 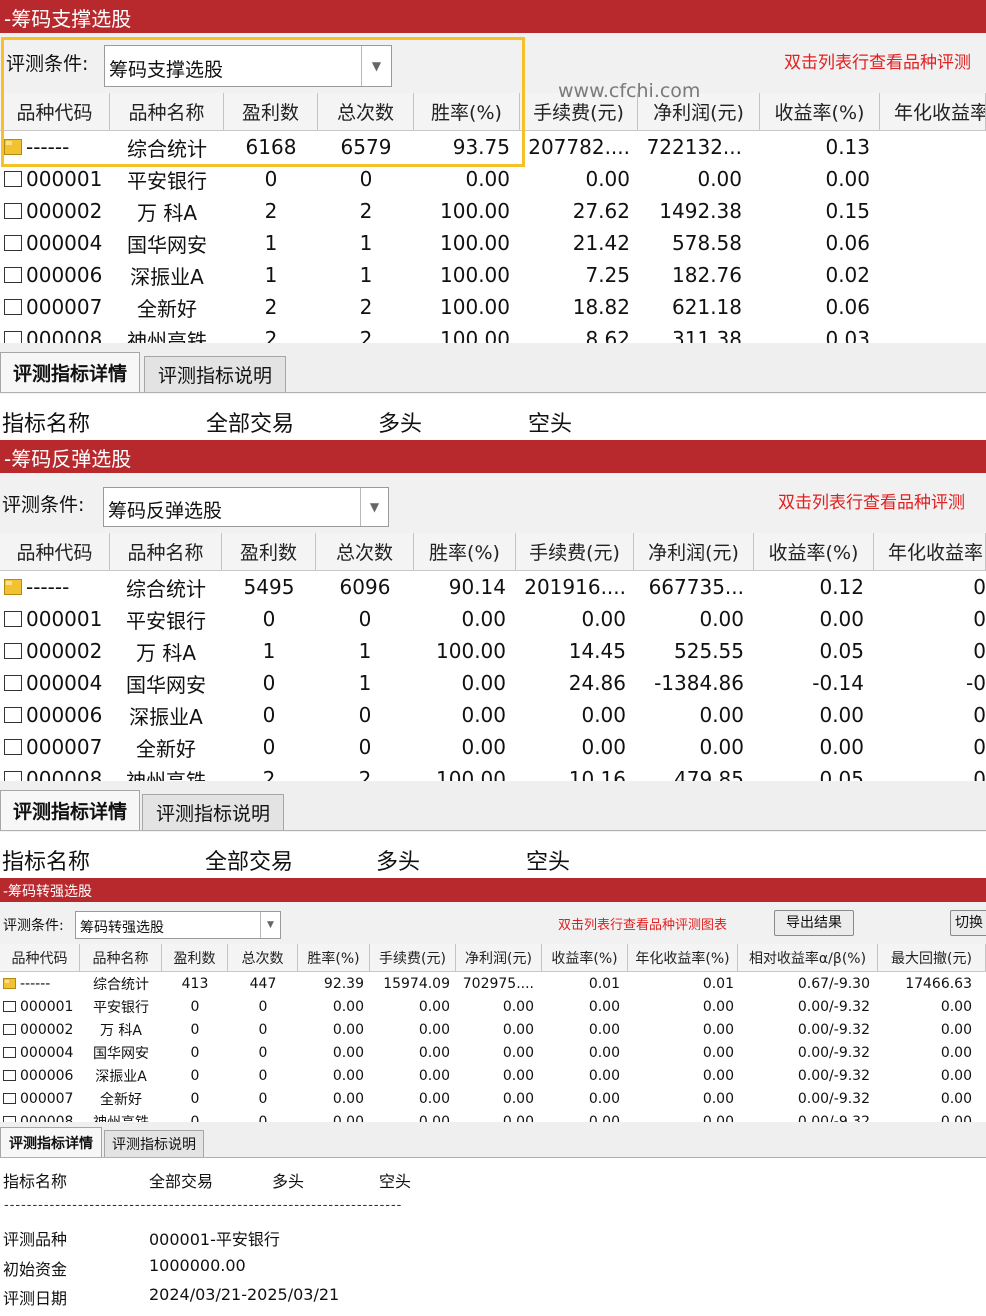 What do you see at coordinates (493, 651) in the screenshot?
I see `table-row: 000002 万 科A 1 1 100.00 14.45 525.55 0.05 0` at bounding box center [493, 651].